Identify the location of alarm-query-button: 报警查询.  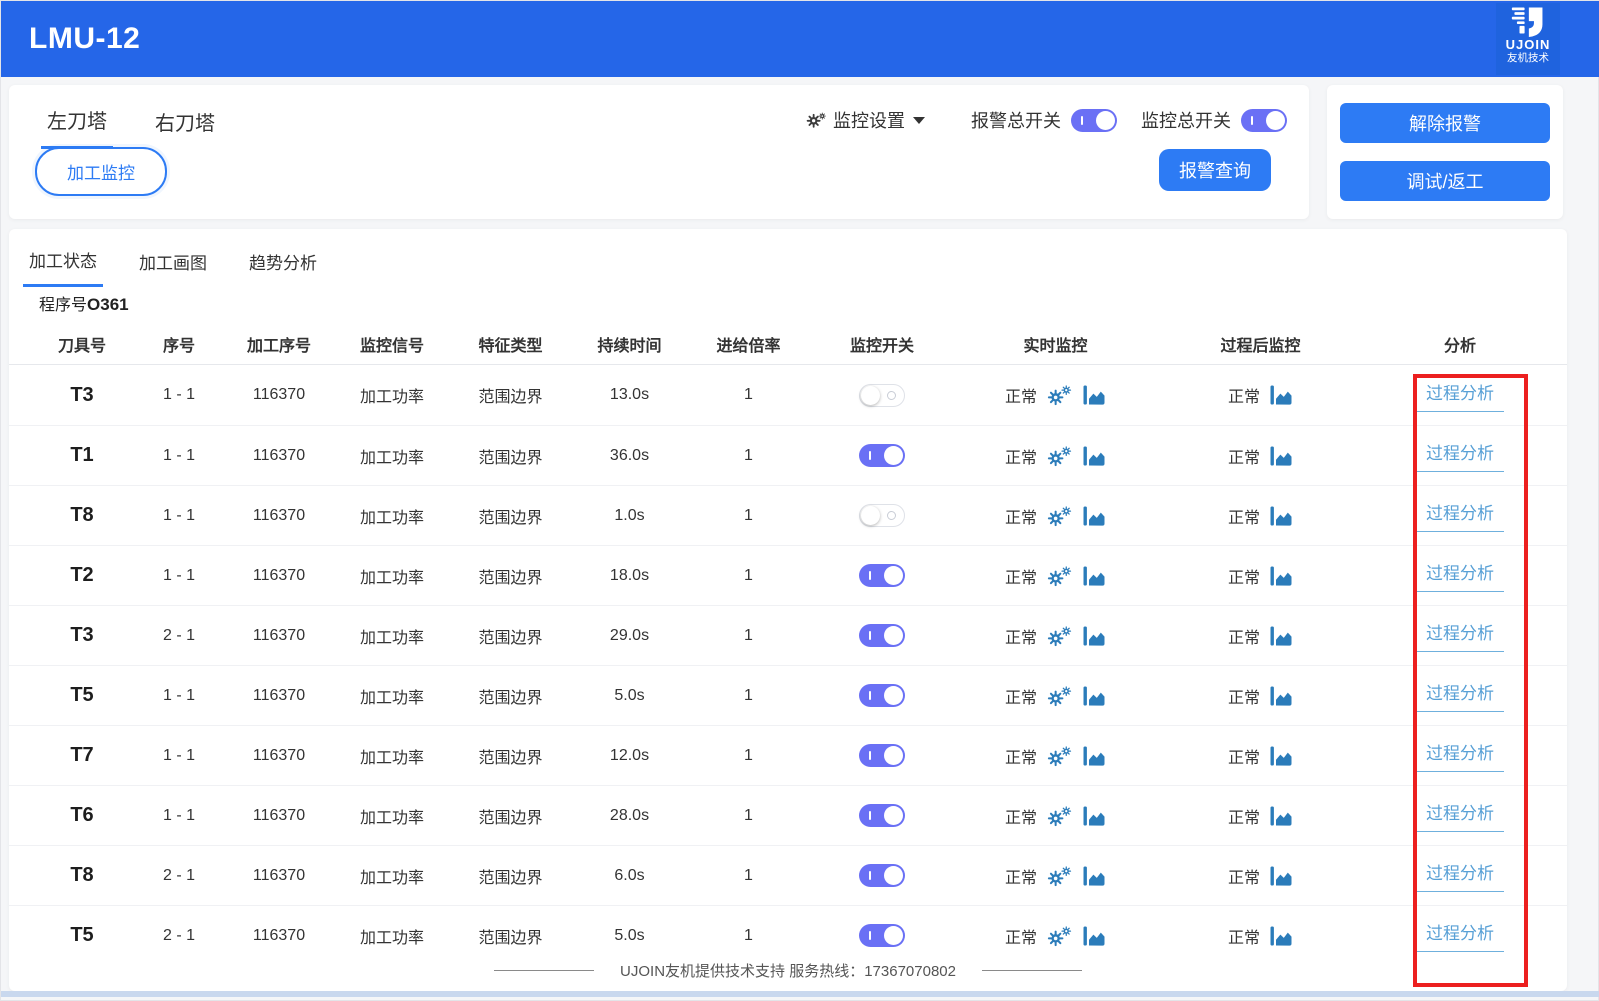
(1215, 170).